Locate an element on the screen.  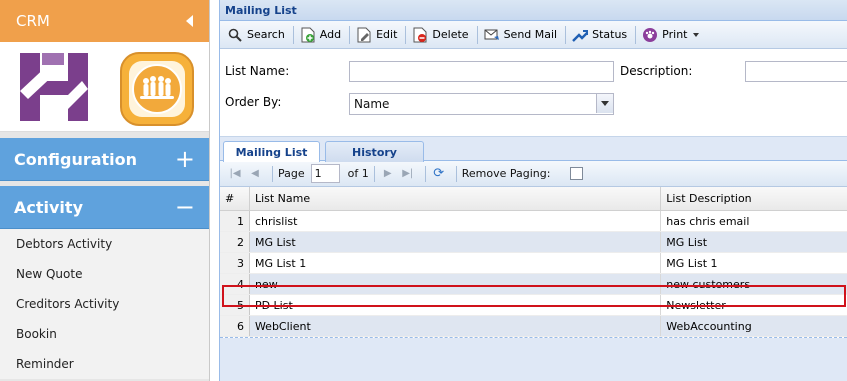
print-dropdown-icon is located at coordinates (696, 34).